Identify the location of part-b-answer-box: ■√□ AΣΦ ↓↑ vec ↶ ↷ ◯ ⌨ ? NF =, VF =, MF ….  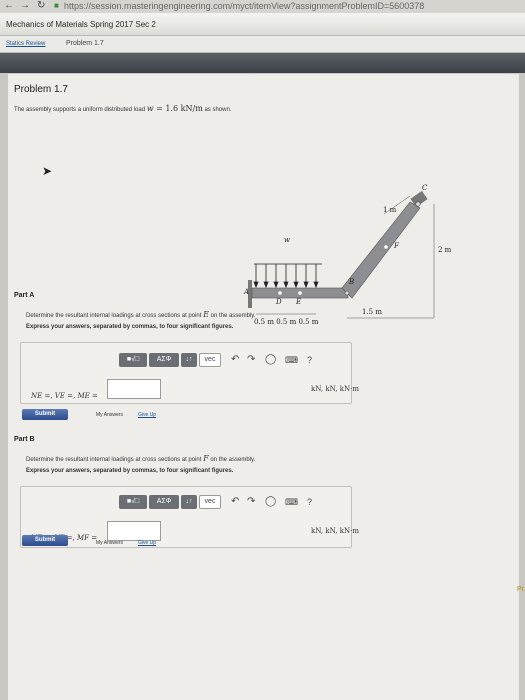
(189, 517).